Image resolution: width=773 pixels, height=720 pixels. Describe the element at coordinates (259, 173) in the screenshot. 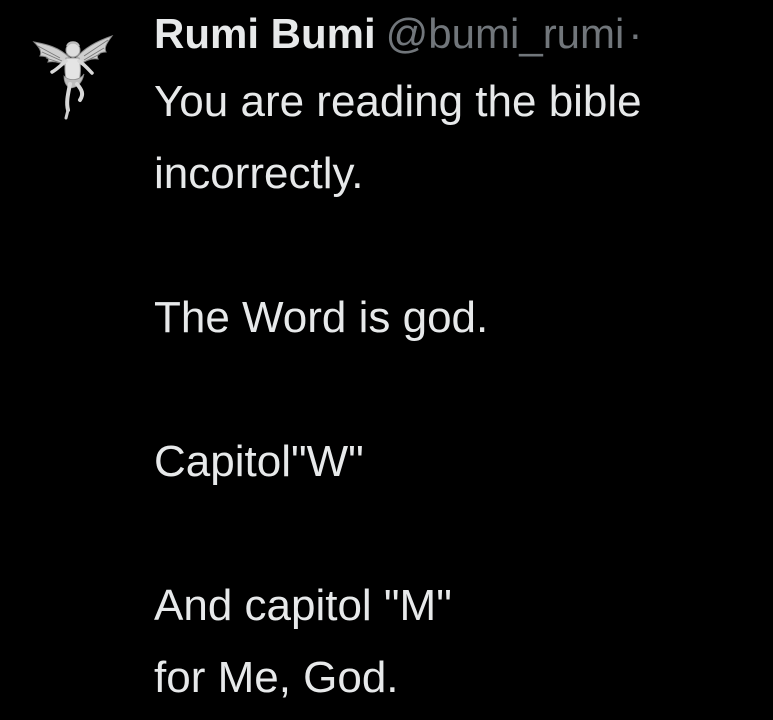

I see `tweet-line: incorrectly.` at that location.